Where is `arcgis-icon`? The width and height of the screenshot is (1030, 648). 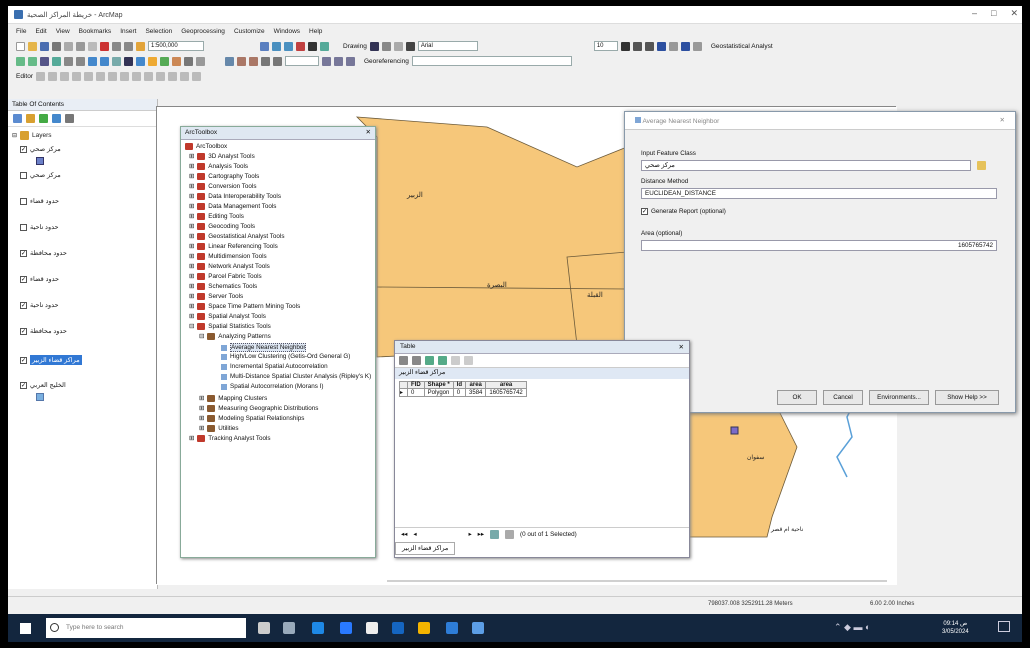 arcgis-icon is located at coordinates (452, 628).